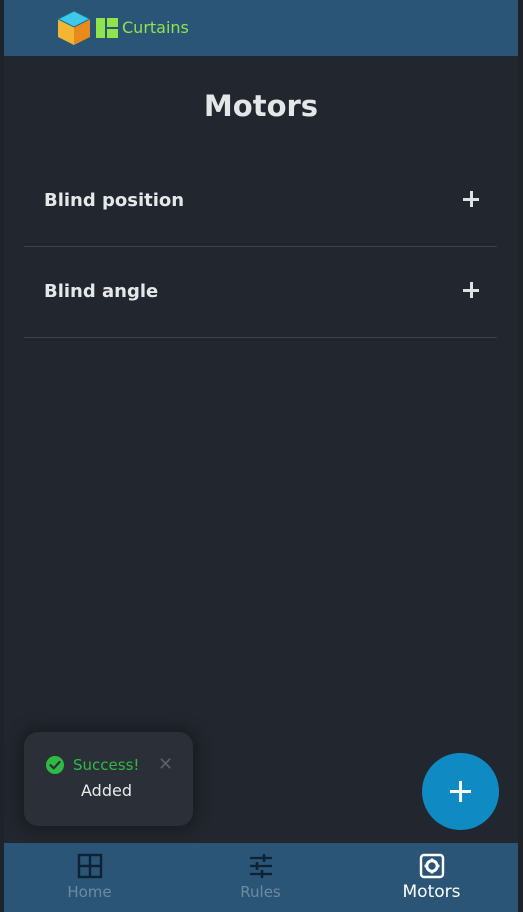 Image resolution: width=523 pixels, height=912 pixels. What do you see at coordinates (74, 27) in the screenshot?
I see `cube-logo-icon` at bounding box center [74, 27].